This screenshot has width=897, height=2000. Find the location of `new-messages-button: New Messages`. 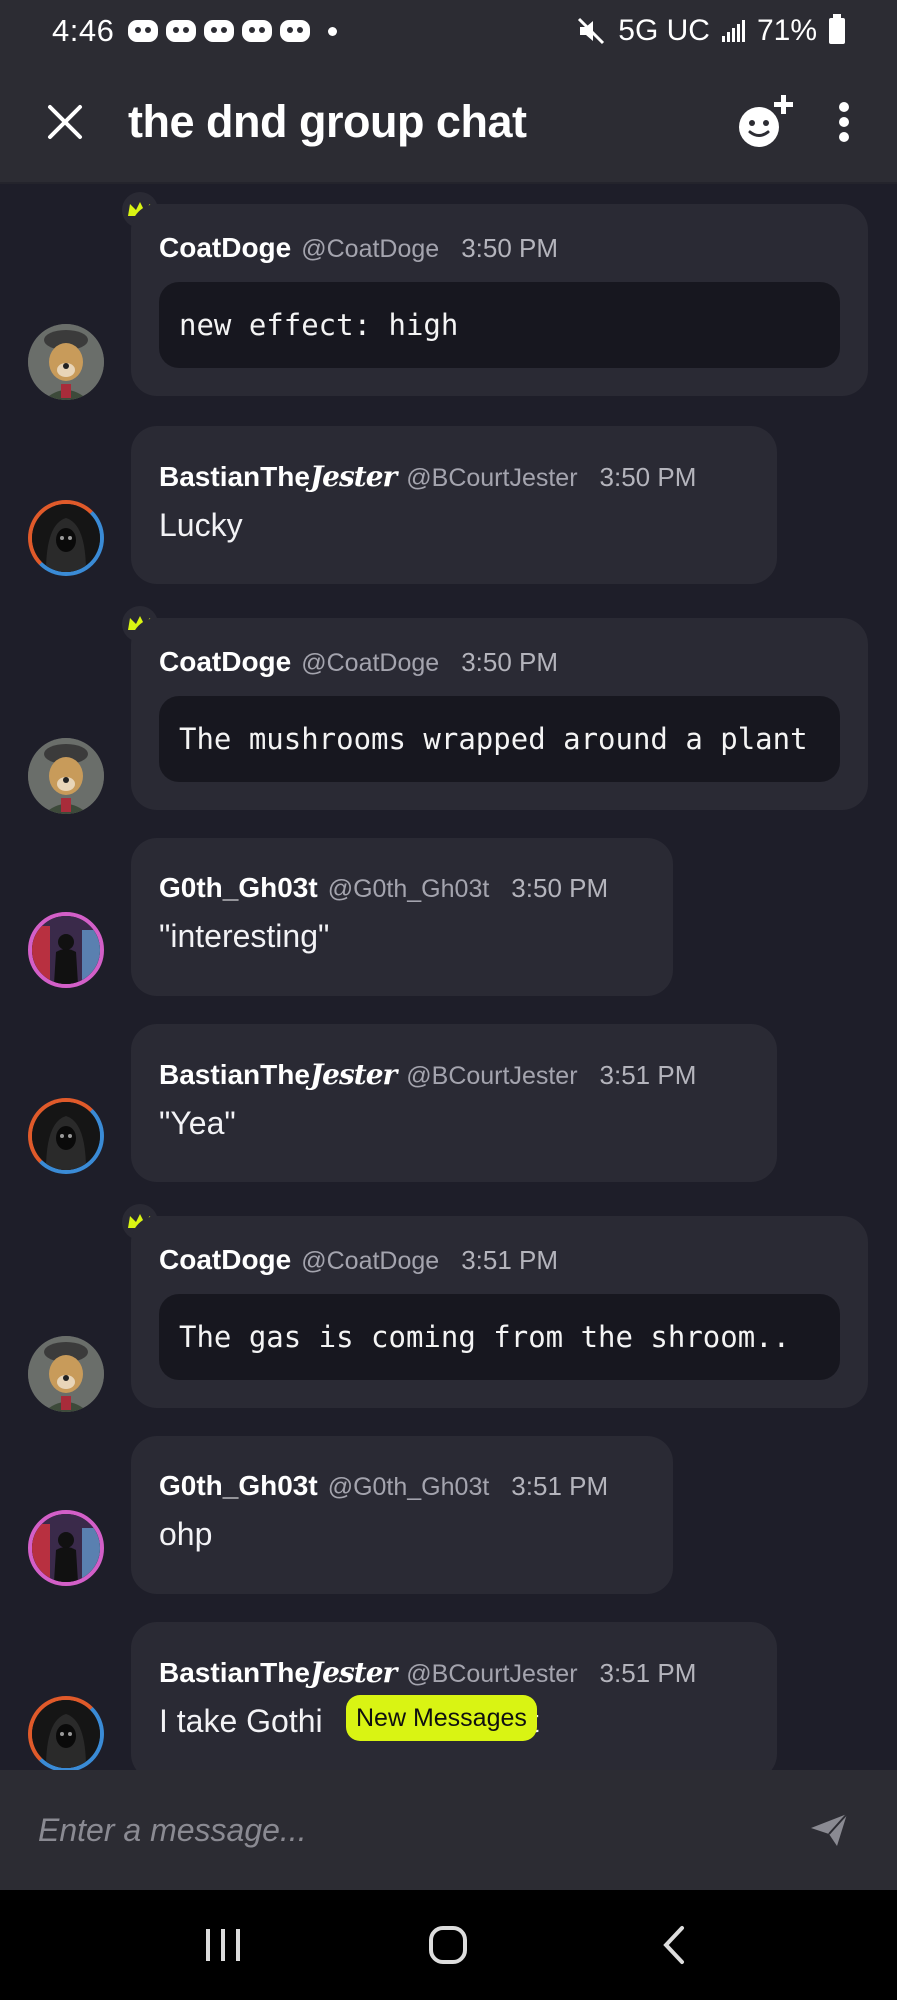

new-messages-button: New Messages is located at coordinates (441, 1718).